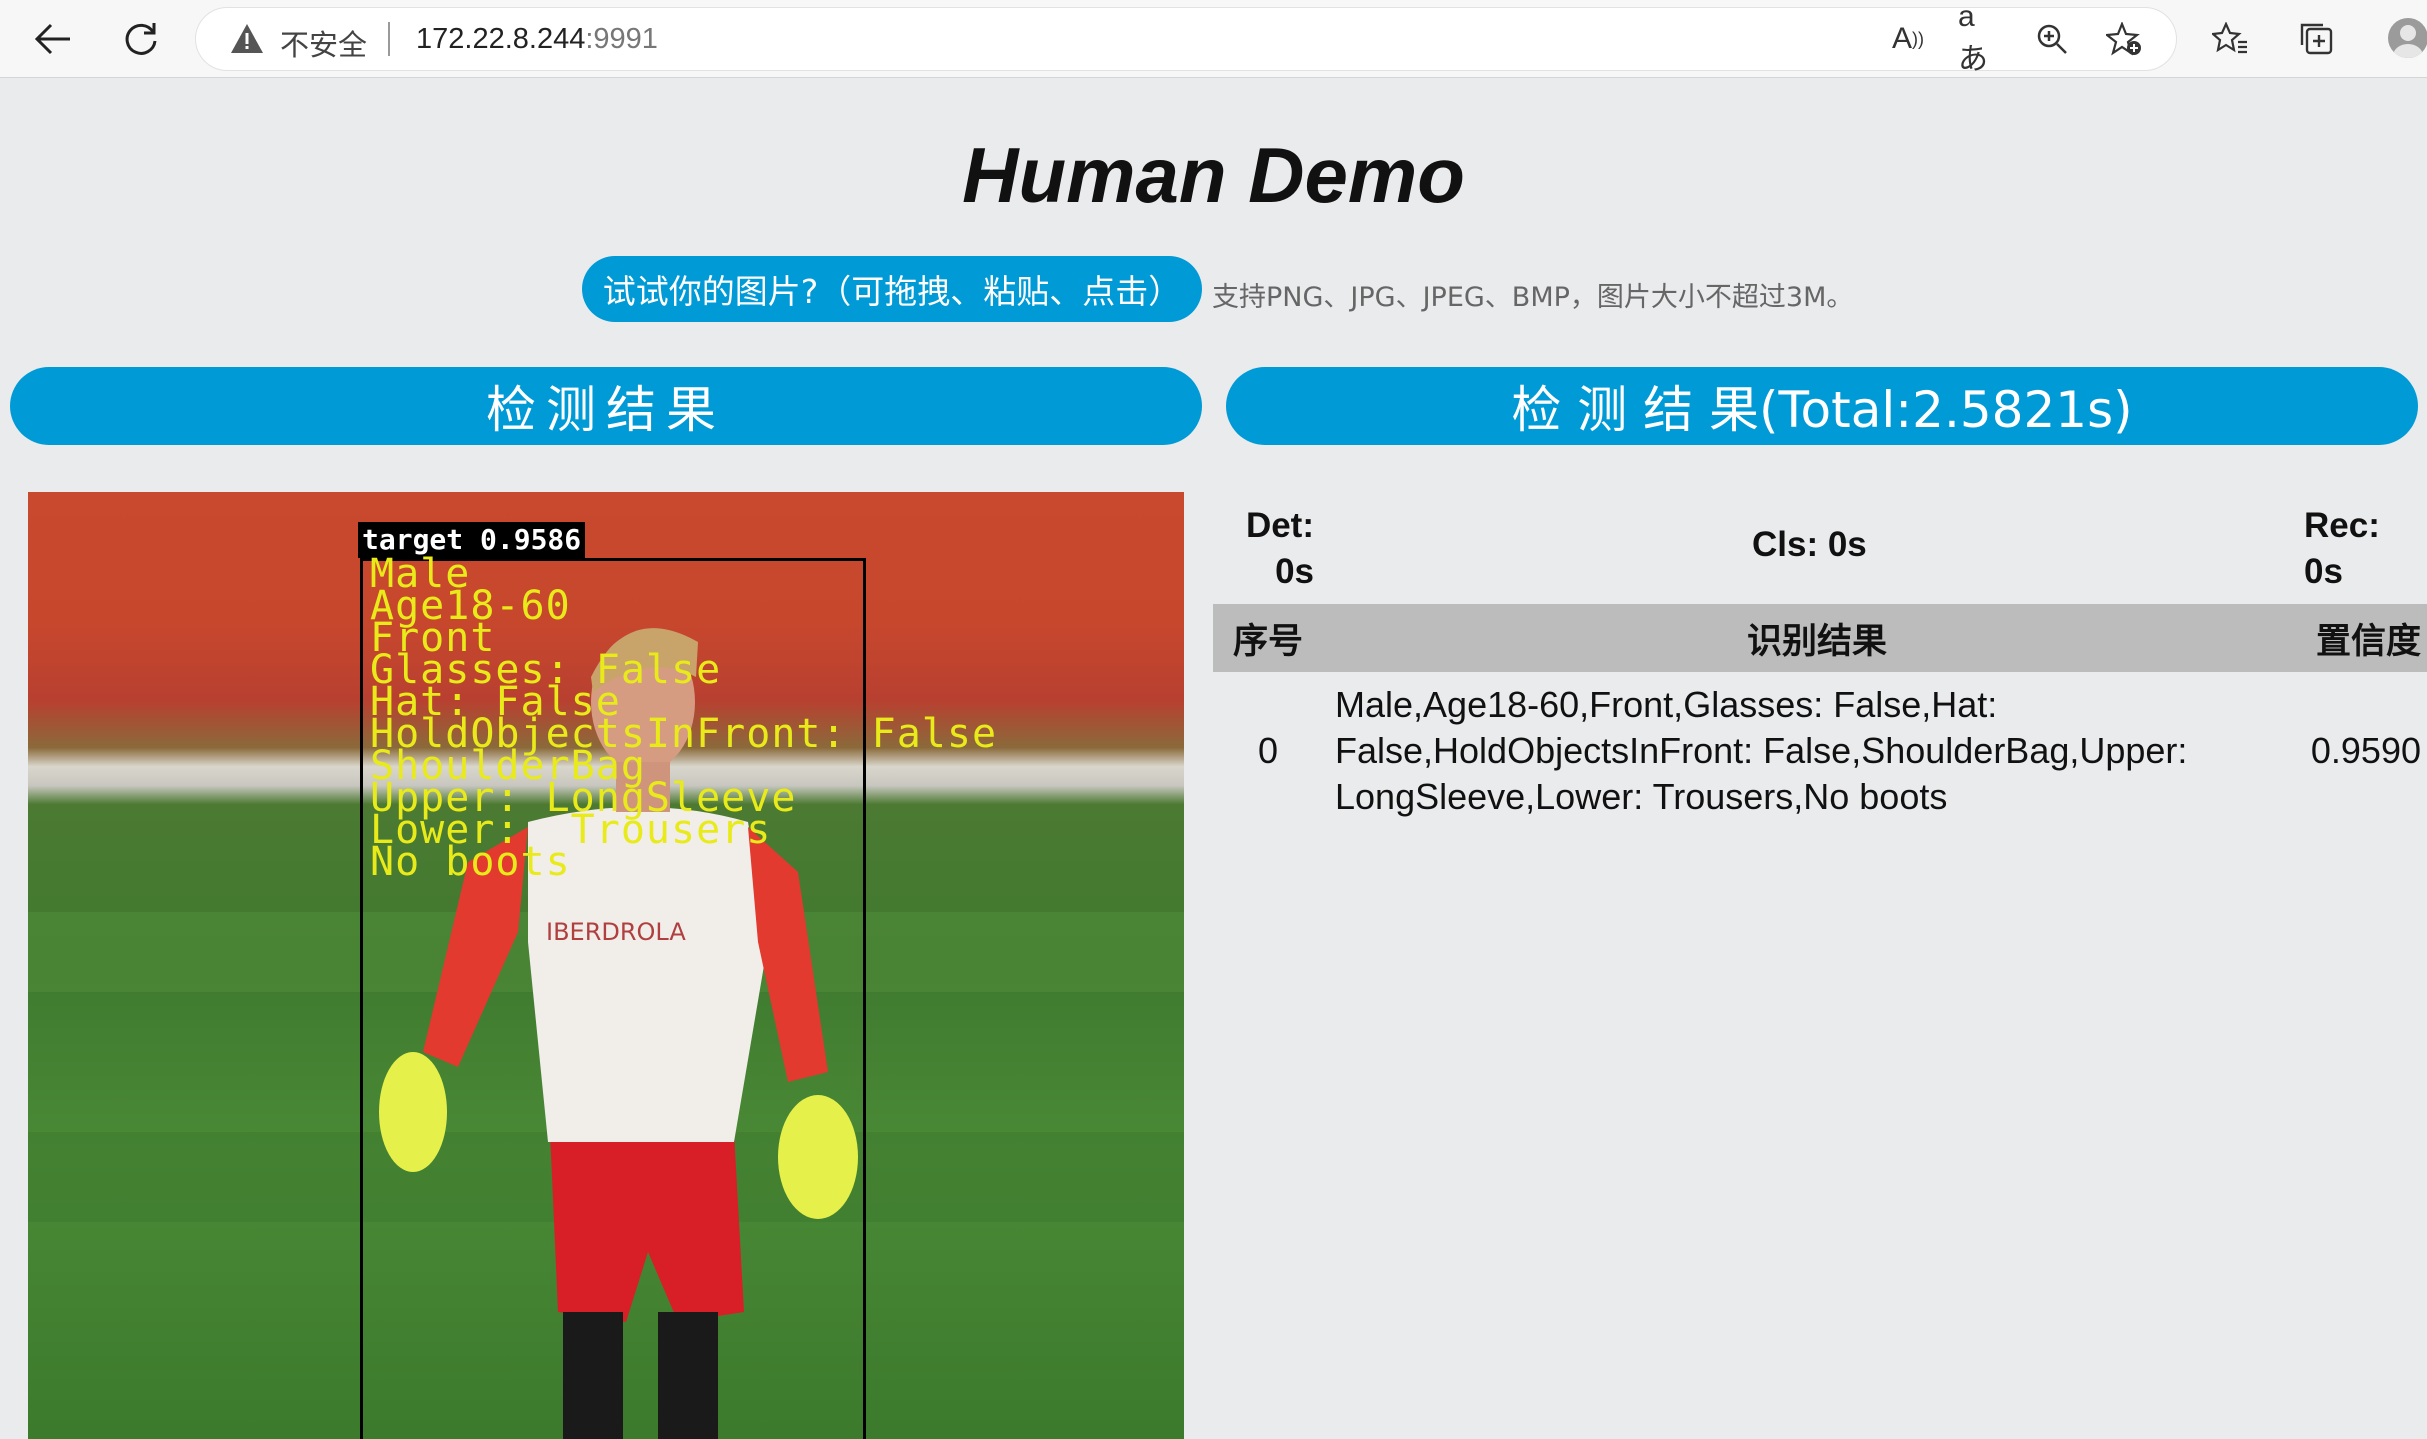 The height and width of the screenshot is (1439, 2427). Describe the element at coordinates (2407, 38) in the screenshot. I see `profile-avatar` at that location.